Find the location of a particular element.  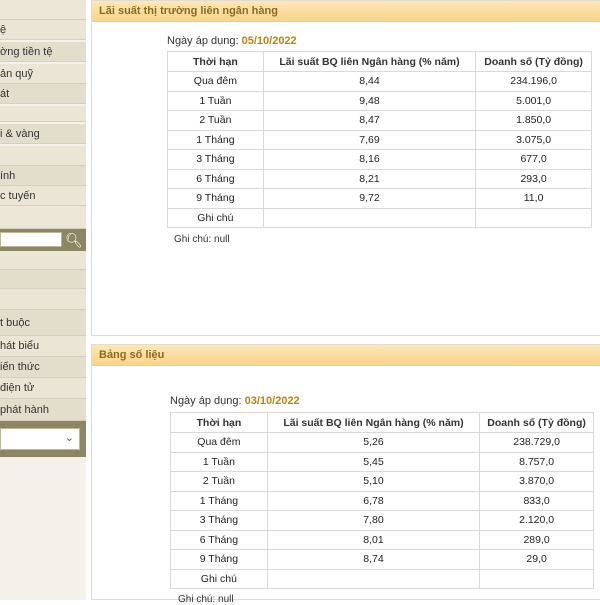

table-row: 6 Tháng 8,21 293,0 is located at coordinates (379, 178).